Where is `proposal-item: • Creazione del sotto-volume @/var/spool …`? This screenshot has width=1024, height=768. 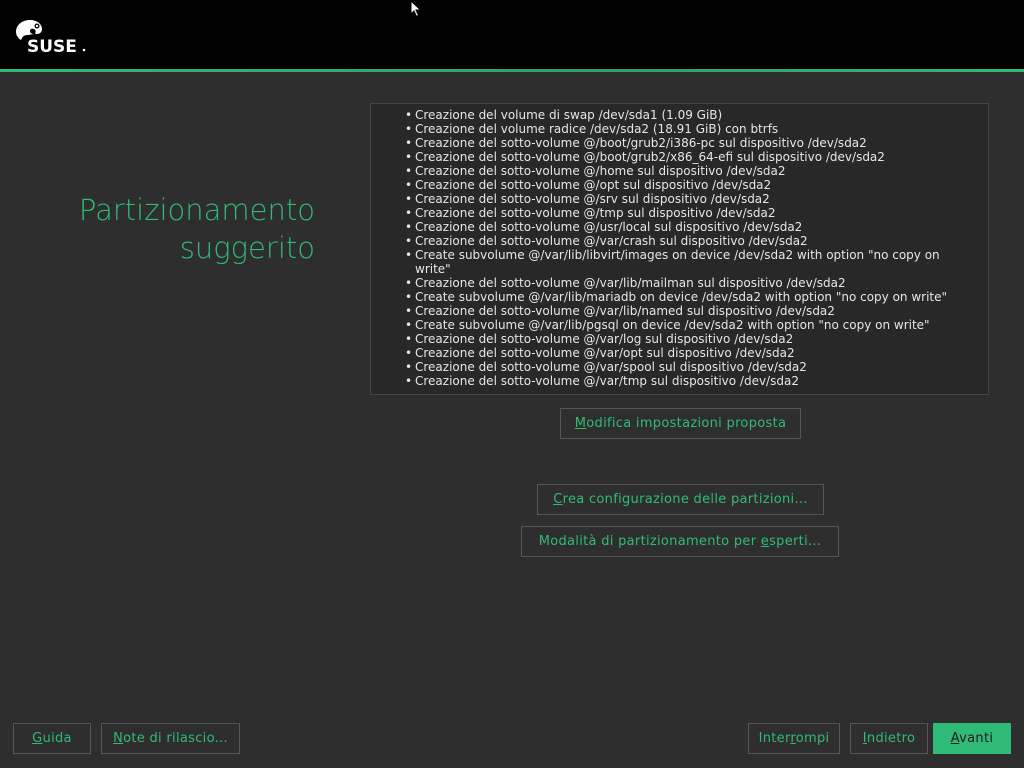
proposal-item: • Creazione del sotto-volume @/var/spool … is located at coordinates (679, 367).